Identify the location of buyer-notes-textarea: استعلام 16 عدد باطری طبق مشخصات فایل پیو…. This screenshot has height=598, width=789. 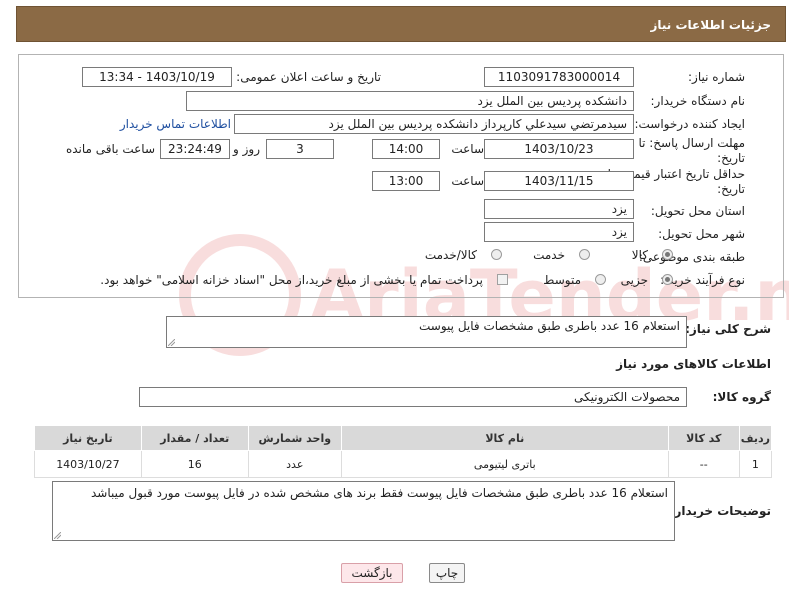
(363, 511).